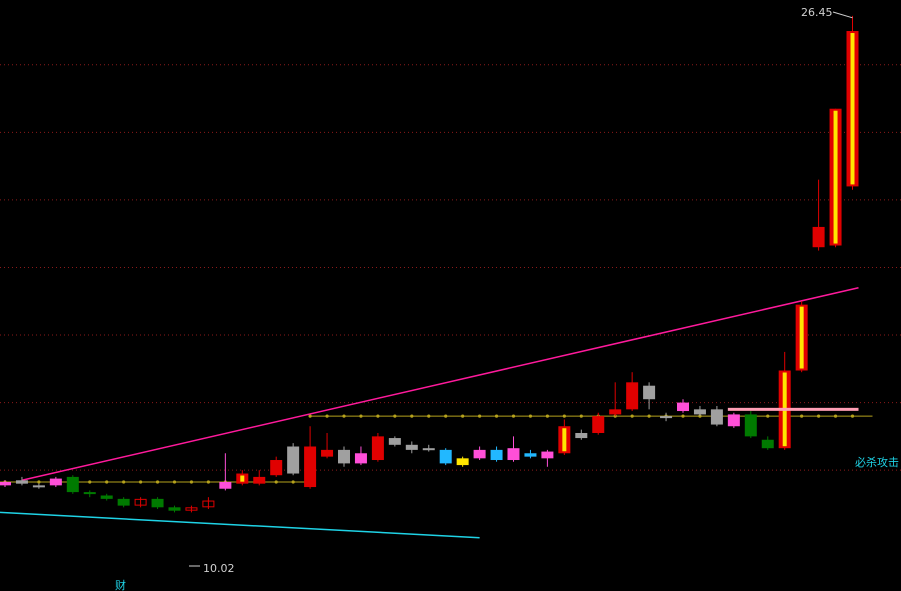  Describe the element at coordinates (817, 12) in the screenshot. I see `high-price-label: 26.45` at that location.